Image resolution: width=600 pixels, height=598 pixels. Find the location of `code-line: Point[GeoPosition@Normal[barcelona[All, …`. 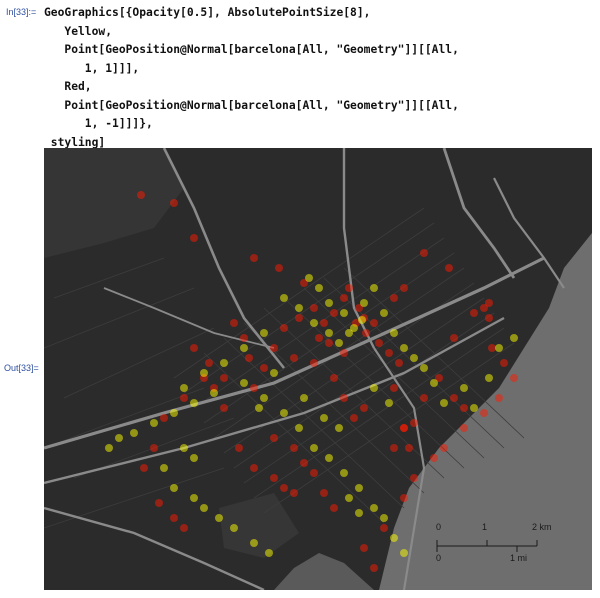

code-line: Point[GeoPosition@Normal[barcelona[All, … is located at coordinates (251, 49).